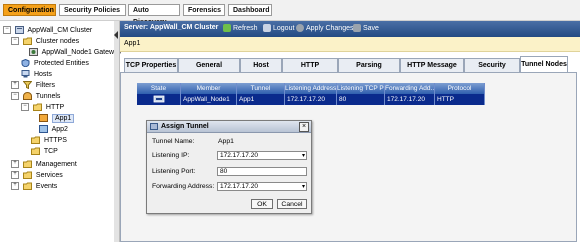 Image resolution: width=580 pixels, height=242 pixels. What do you see at coordinates (44, 152) in the screenshot?
I see `tree-node-tcp: TCP` at bounding box center [44, 152].